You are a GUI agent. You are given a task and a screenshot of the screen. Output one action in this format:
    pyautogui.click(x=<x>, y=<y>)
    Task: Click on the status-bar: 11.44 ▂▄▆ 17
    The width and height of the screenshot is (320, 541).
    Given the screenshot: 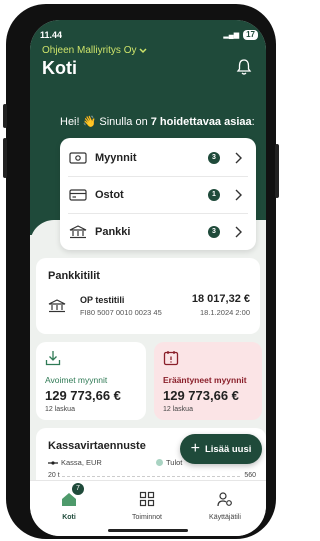 What is the action you would take?
    pyautogui.click(x=149, y=35)
    